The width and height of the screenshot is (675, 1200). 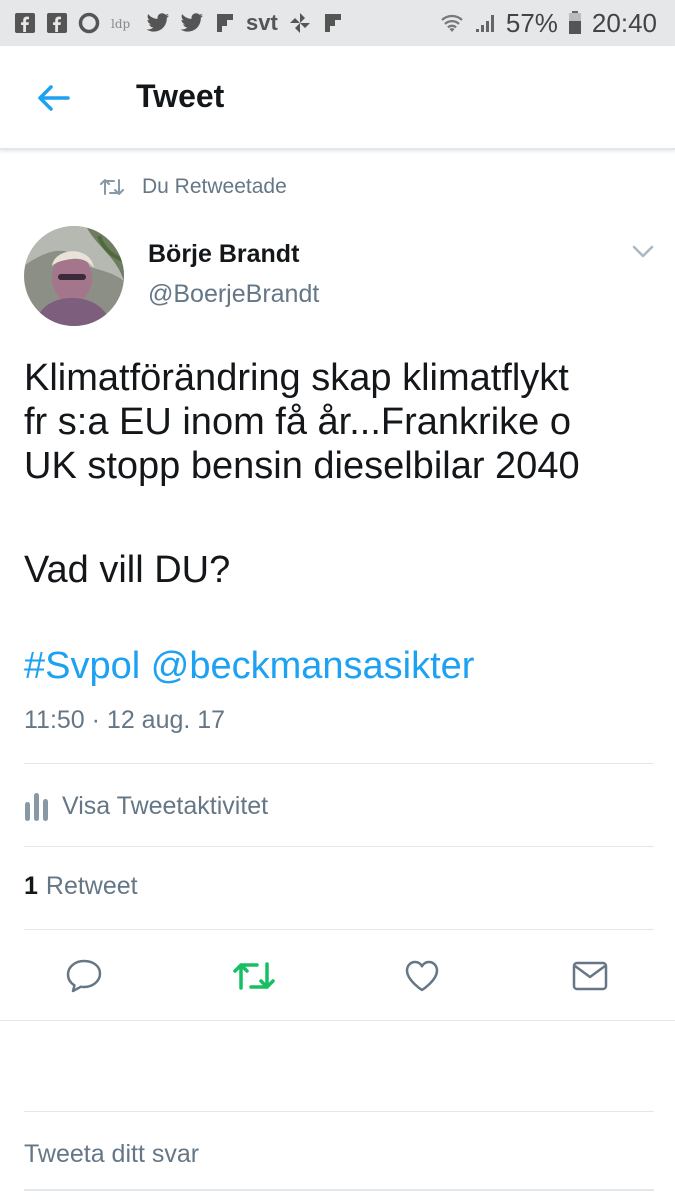 I want to click on svt-label: svt, so click(x=262, y=22).